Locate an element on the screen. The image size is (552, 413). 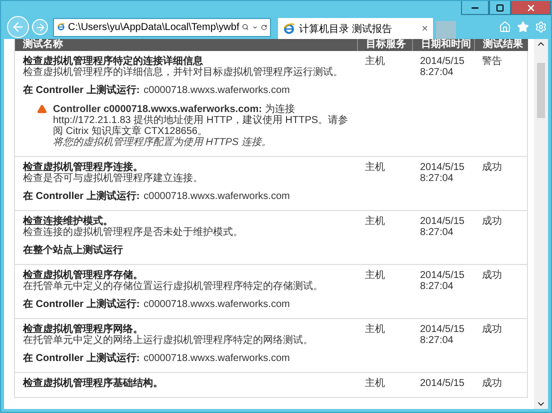
test-description: 检查虚拟机管理程序的详细信息，并针对目标虚拟机管理程序运行测试。 is located at coordinates (183, 72).